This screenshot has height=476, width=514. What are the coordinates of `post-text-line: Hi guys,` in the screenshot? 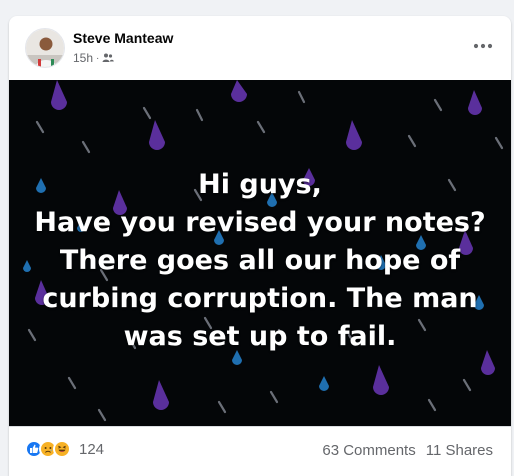 It's located at (260, 184).